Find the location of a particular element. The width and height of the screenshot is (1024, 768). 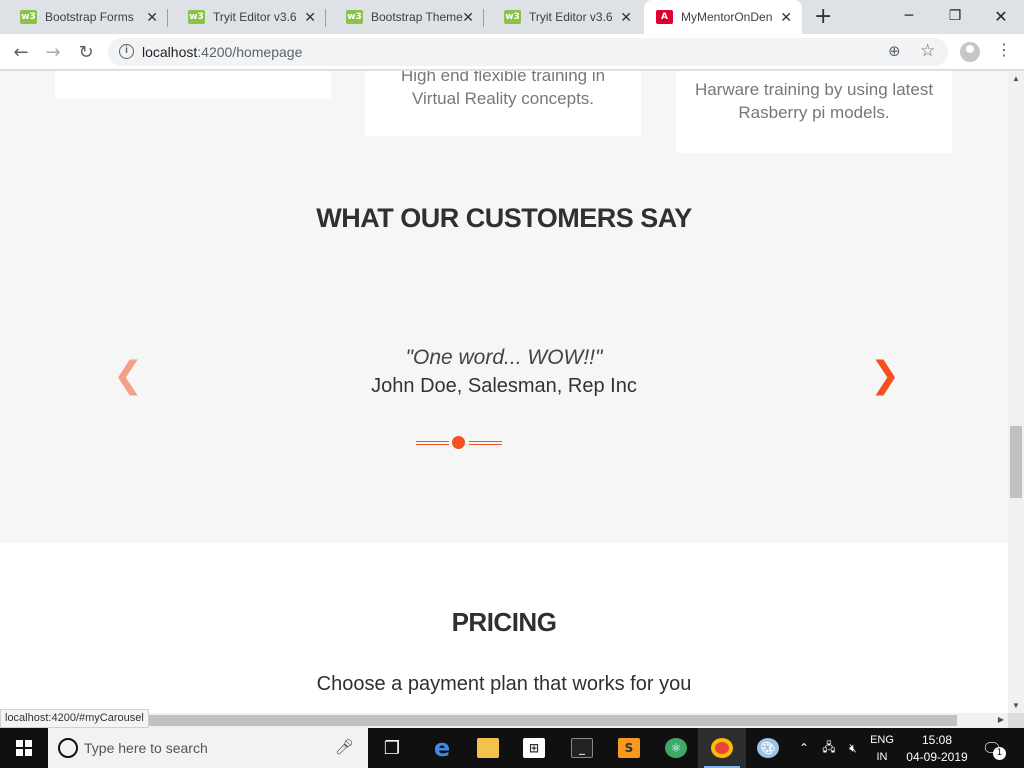

pricing-title: PRICING is located at coordinates (504, 622).